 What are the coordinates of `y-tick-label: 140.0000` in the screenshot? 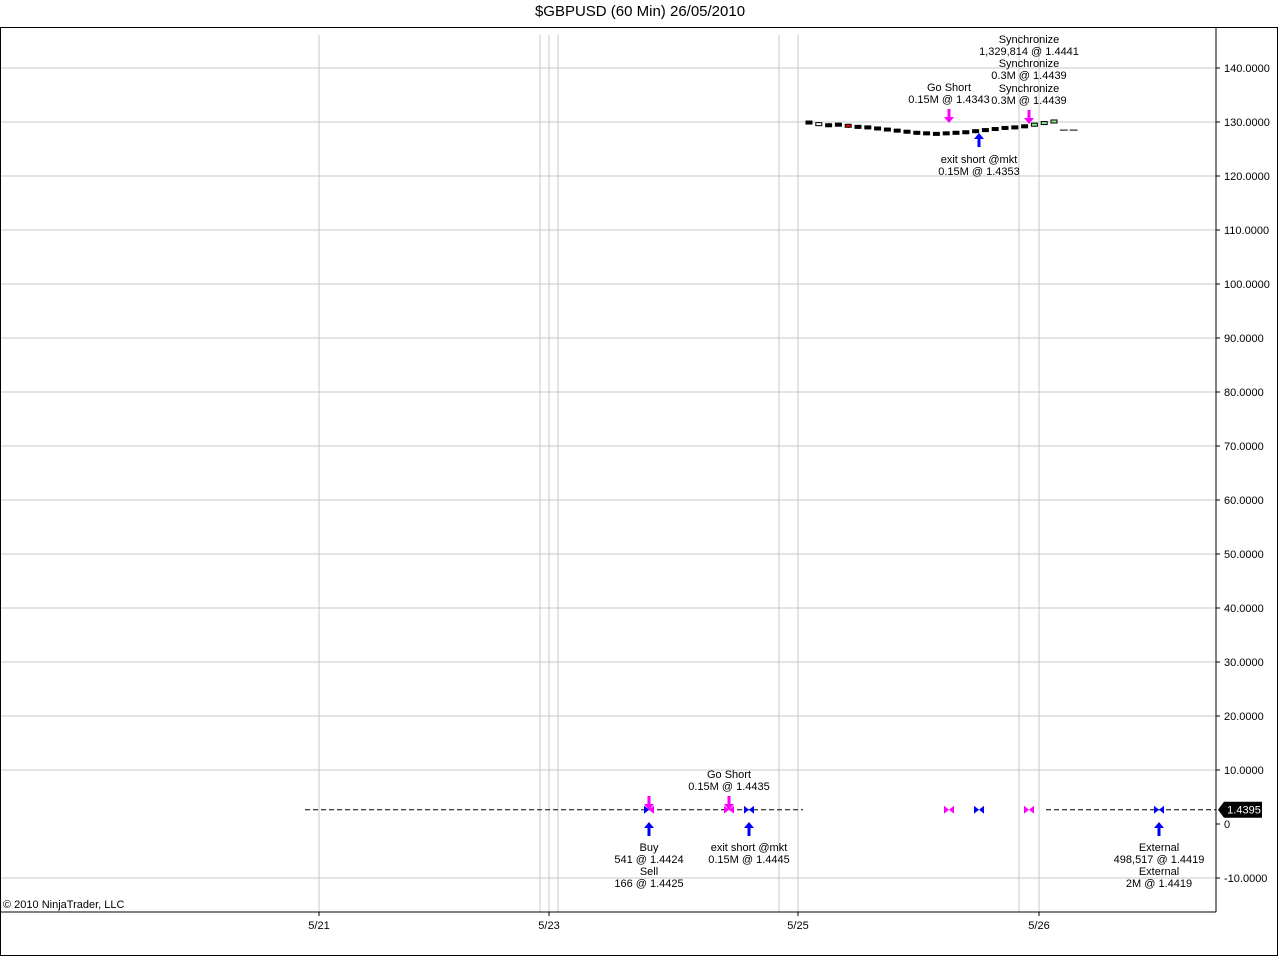 It's located at (1247, 69).